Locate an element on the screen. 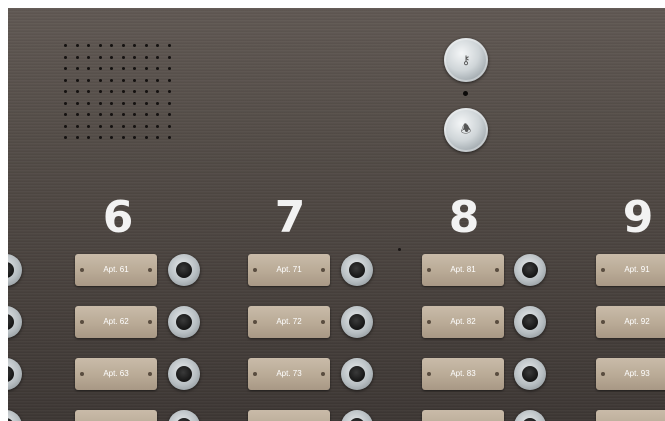 Image resolution: width=665 pixels, height=421 pixels. apartment-label: Apt. 61 is located at coordinates (116, 269).